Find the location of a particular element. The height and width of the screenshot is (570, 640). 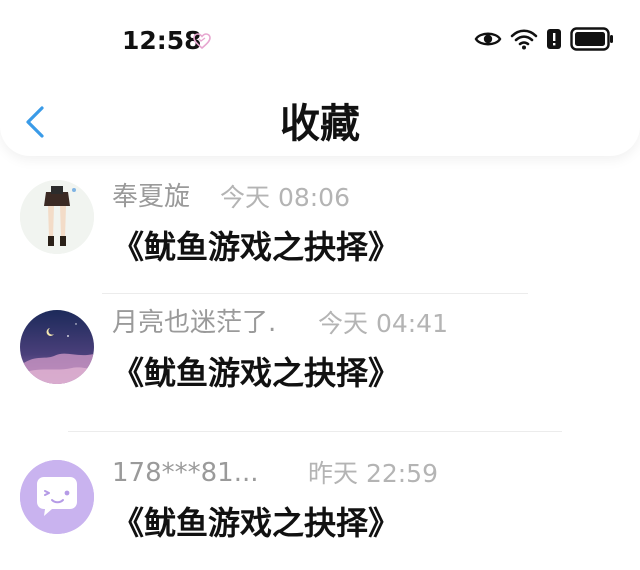

alert-icon is located at coordinates (554, 39).